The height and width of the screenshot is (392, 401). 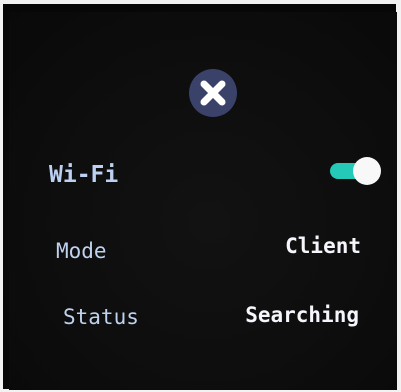 I want to click on close-button, so click(x=213, y=93).